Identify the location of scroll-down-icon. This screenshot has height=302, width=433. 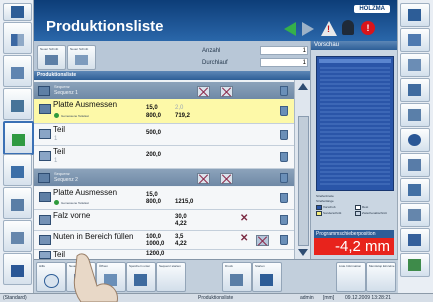
(303, 252).